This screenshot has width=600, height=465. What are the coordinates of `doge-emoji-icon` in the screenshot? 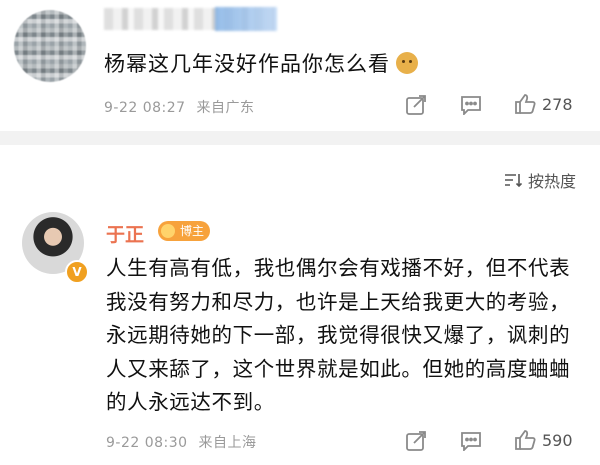 It's located at (407, 63).